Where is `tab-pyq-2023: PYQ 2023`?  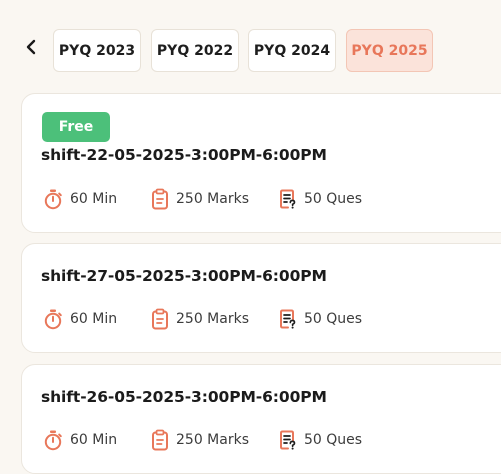
tab-pyq-2023: PYQ 2023 is located at coordinates (97, 50).